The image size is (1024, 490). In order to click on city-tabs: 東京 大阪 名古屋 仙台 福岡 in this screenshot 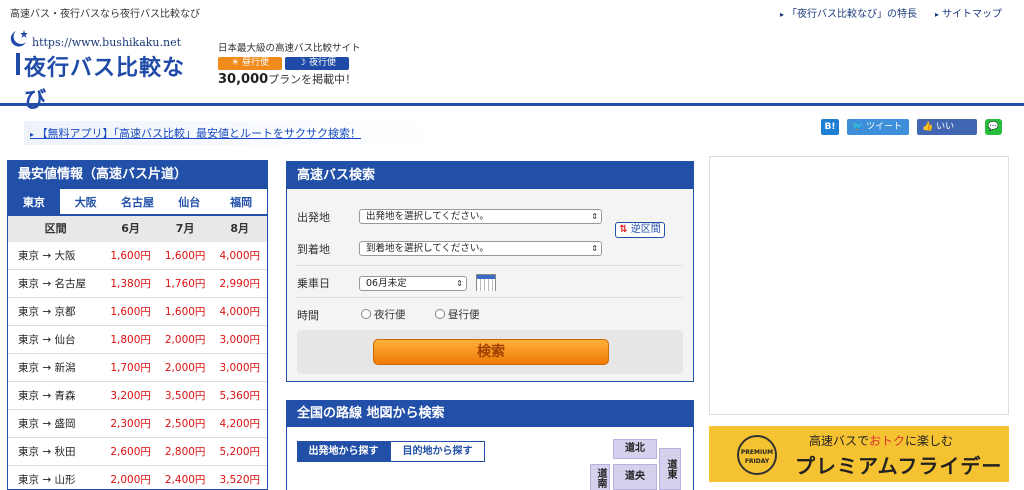, I will do `click(137, 202)`.